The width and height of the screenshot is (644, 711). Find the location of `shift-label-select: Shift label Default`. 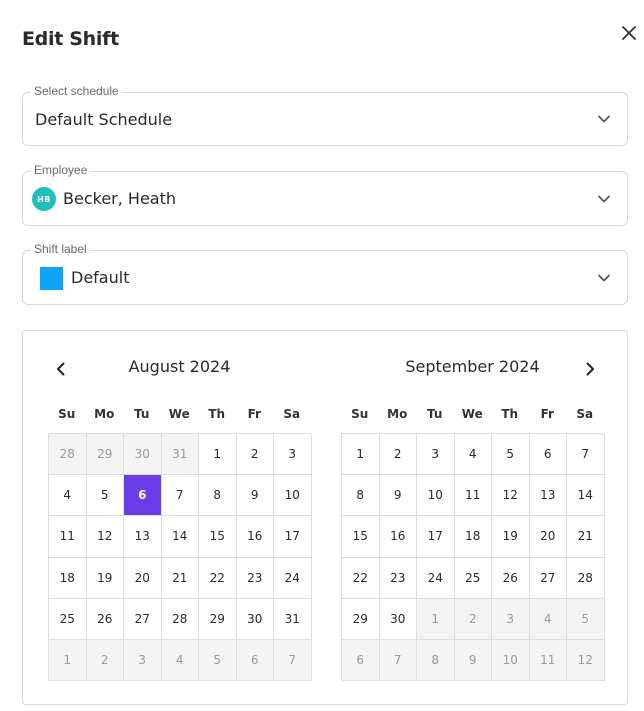

shift-label-select: Shift label Default is located at coordinates (325, 273).